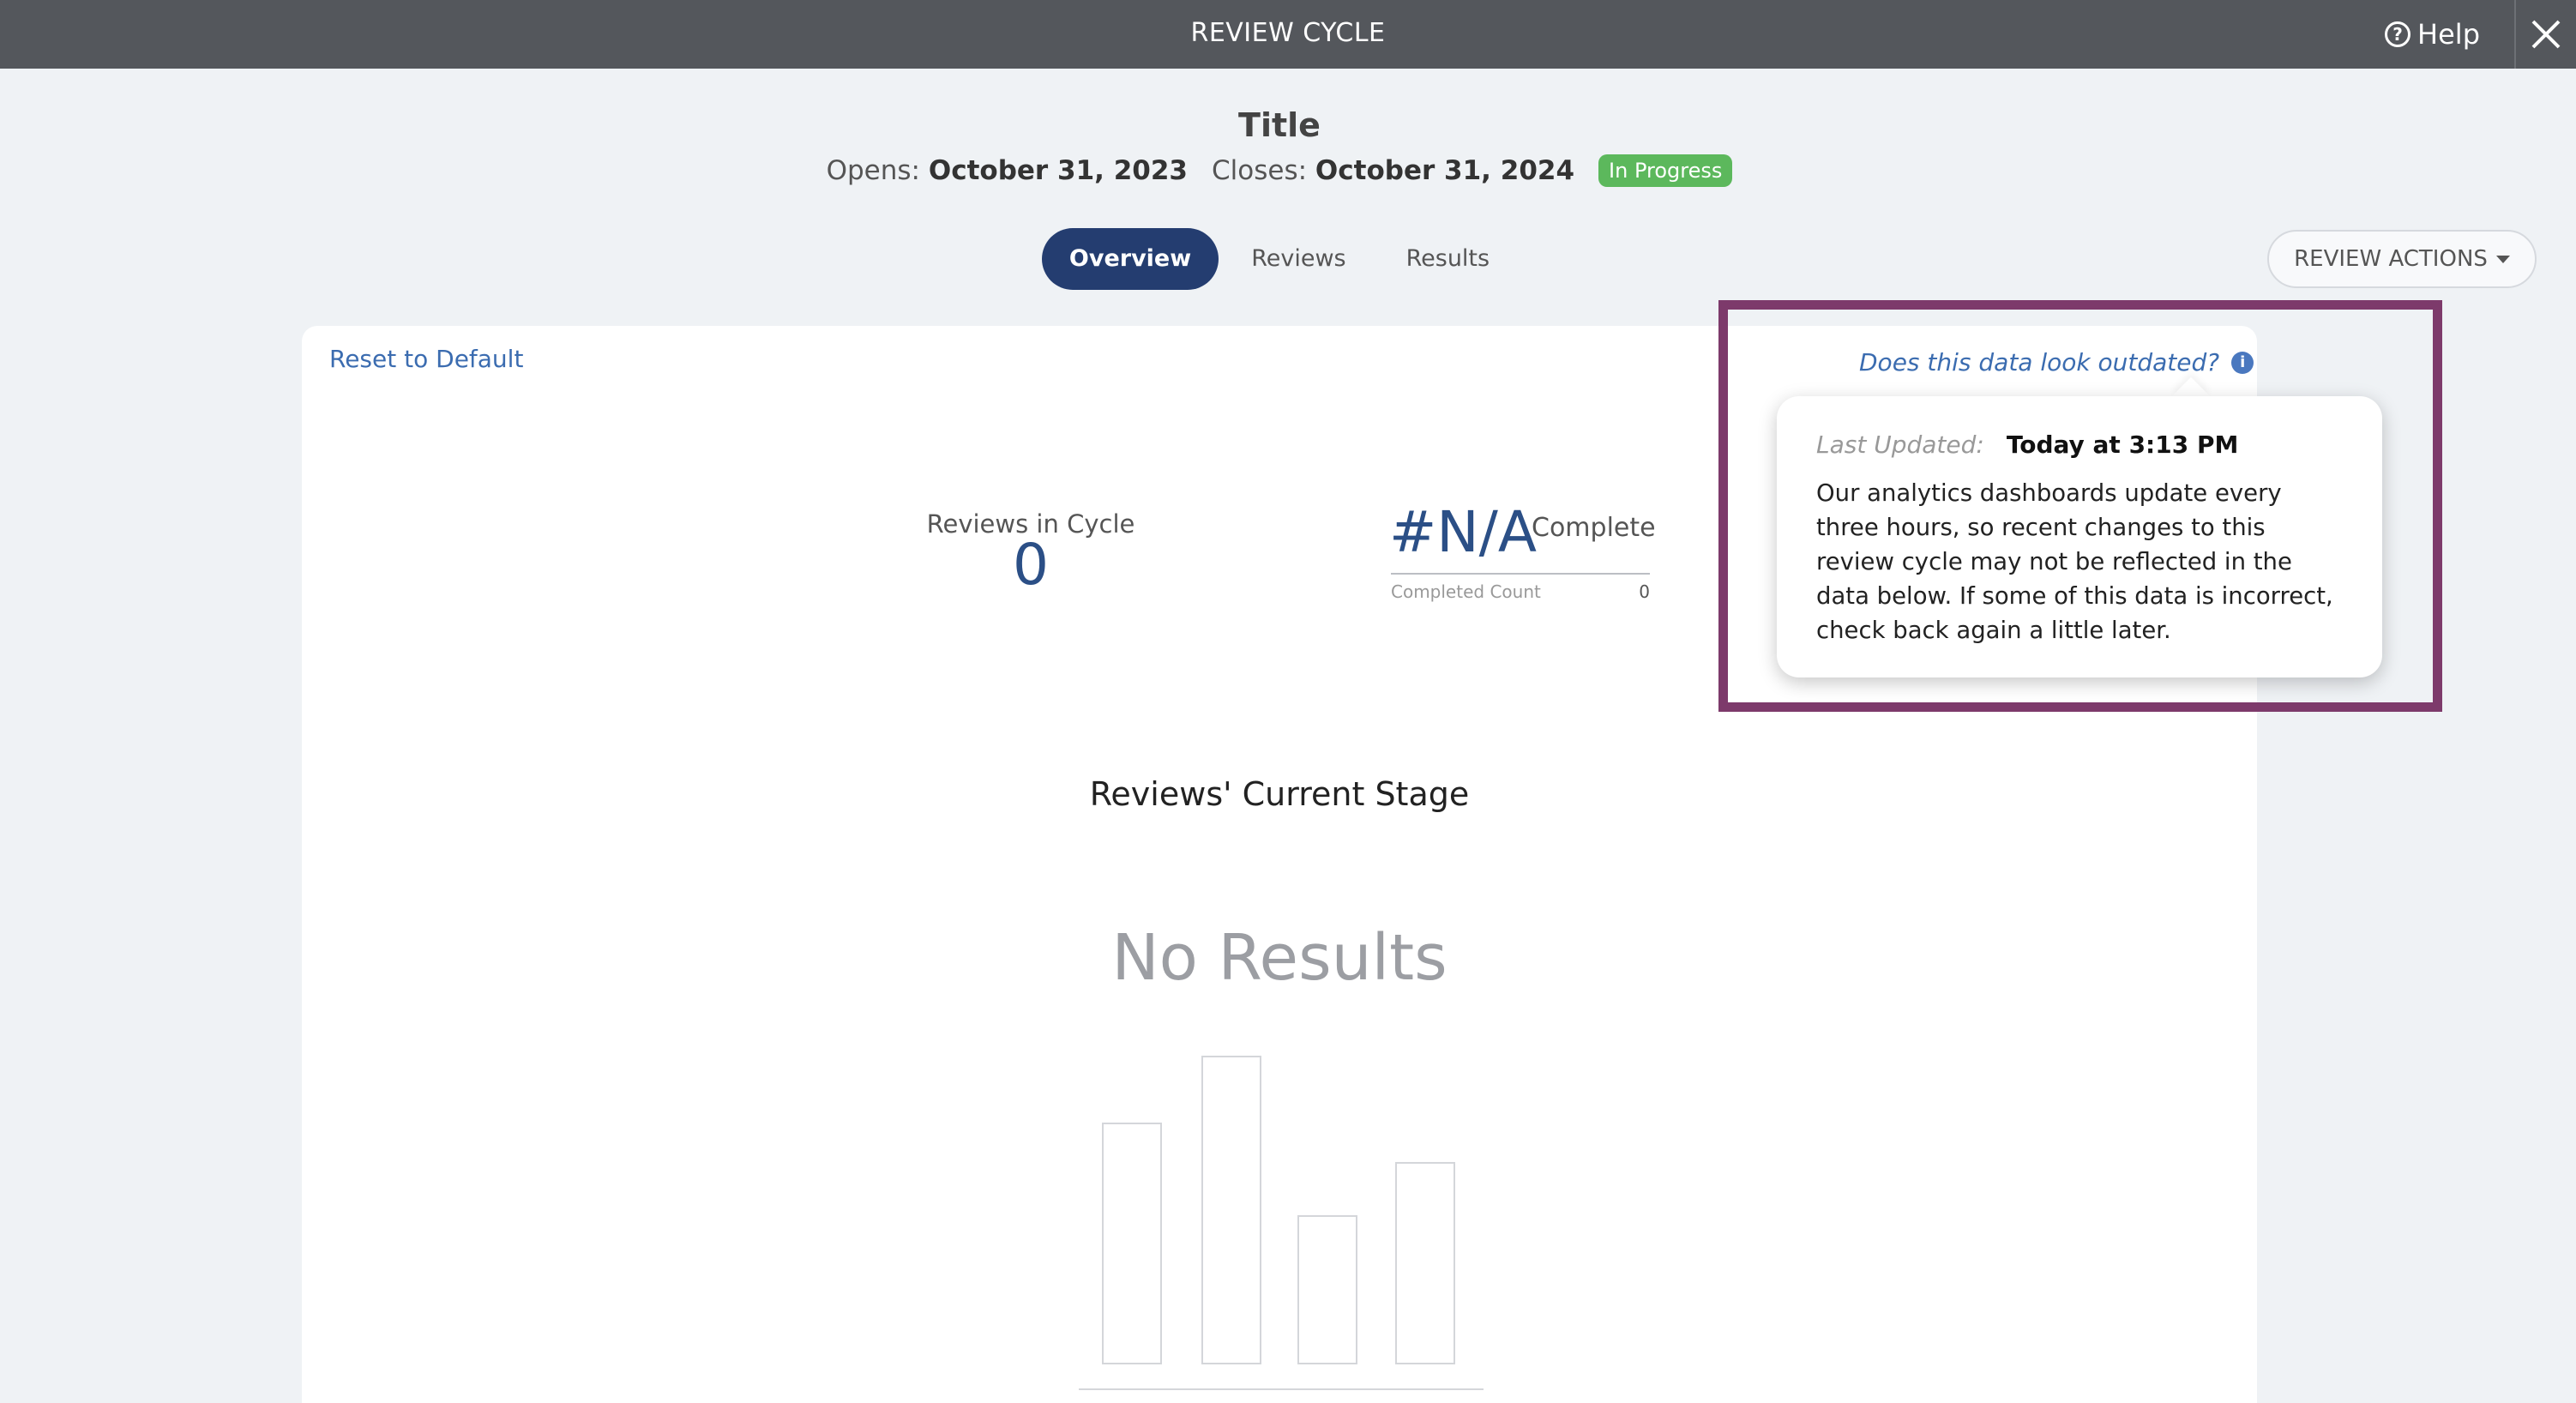 Image resolution: width=2576 pixels, height=1403 pixels. Describe the element at coordinates (1279, 958) in the screenshot. I see `no-results-message: No Results` at that location.